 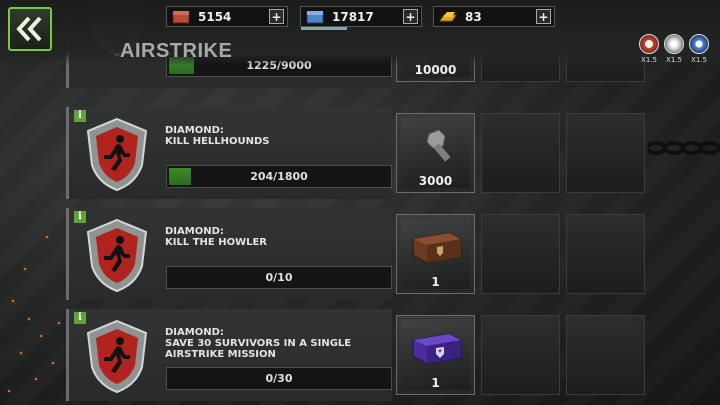 What do you see at coordinates (473, 16) in the screenshot?
I see `currency-value: 83` at bounding box center [473, 16].